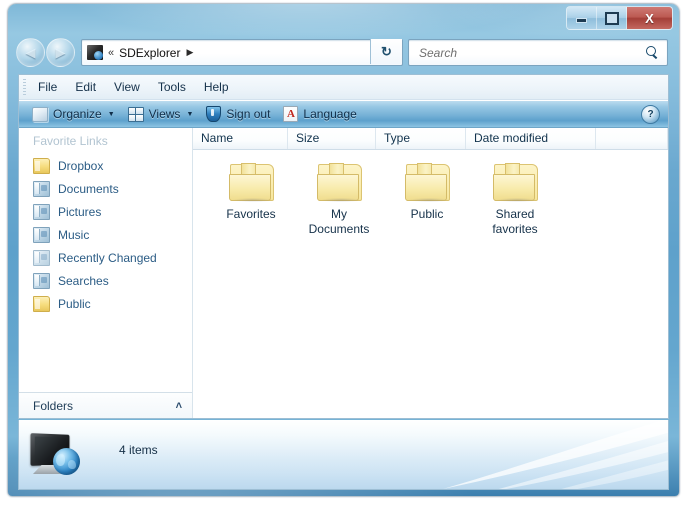 This screenshot has width=687, height=505. I want to click on minimize-button, so click(582, 18).